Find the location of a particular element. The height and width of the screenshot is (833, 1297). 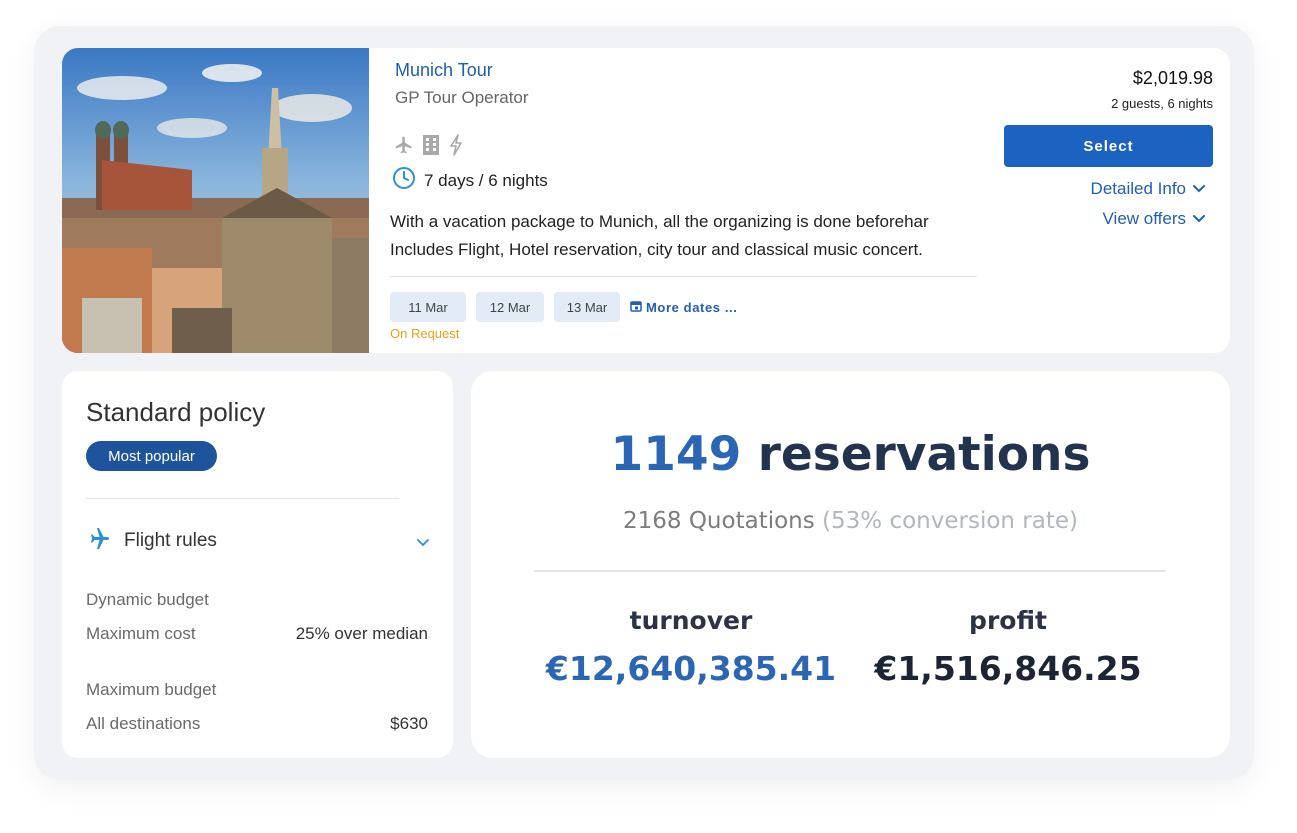

profit-label: profit is located at coordinates (1008, 620).